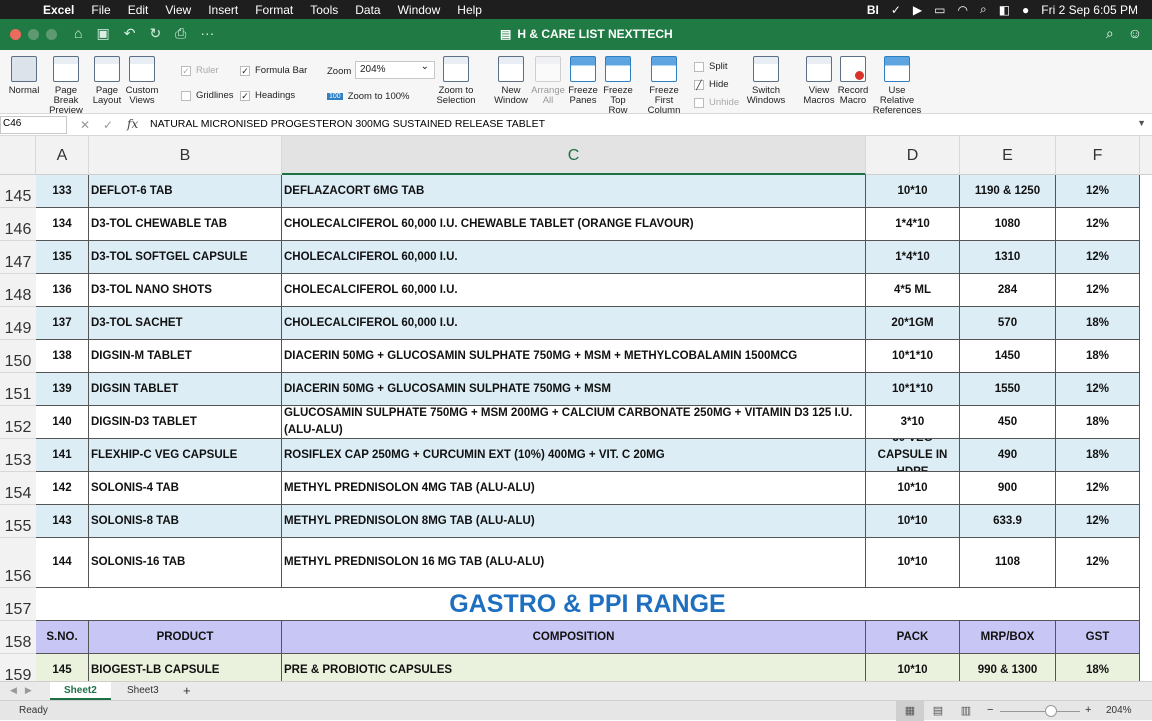 The height and width of the screenshot is (721, 1152). I want to click on cell-mrp: 1550, so click(1008, 389).